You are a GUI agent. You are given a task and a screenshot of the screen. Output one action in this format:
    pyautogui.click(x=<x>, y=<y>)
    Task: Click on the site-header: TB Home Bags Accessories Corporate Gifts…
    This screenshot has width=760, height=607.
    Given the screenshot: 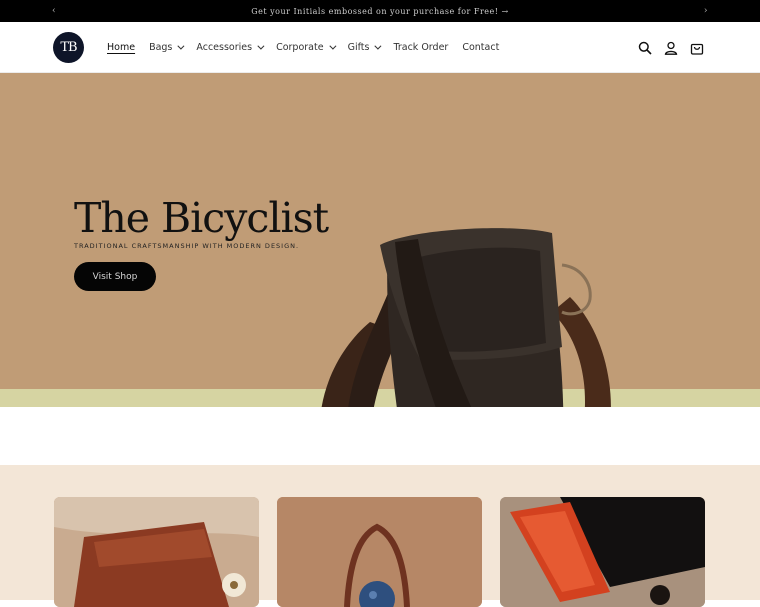 What is the action you would take?
    pyautogui.click(x=380, y=47)
    